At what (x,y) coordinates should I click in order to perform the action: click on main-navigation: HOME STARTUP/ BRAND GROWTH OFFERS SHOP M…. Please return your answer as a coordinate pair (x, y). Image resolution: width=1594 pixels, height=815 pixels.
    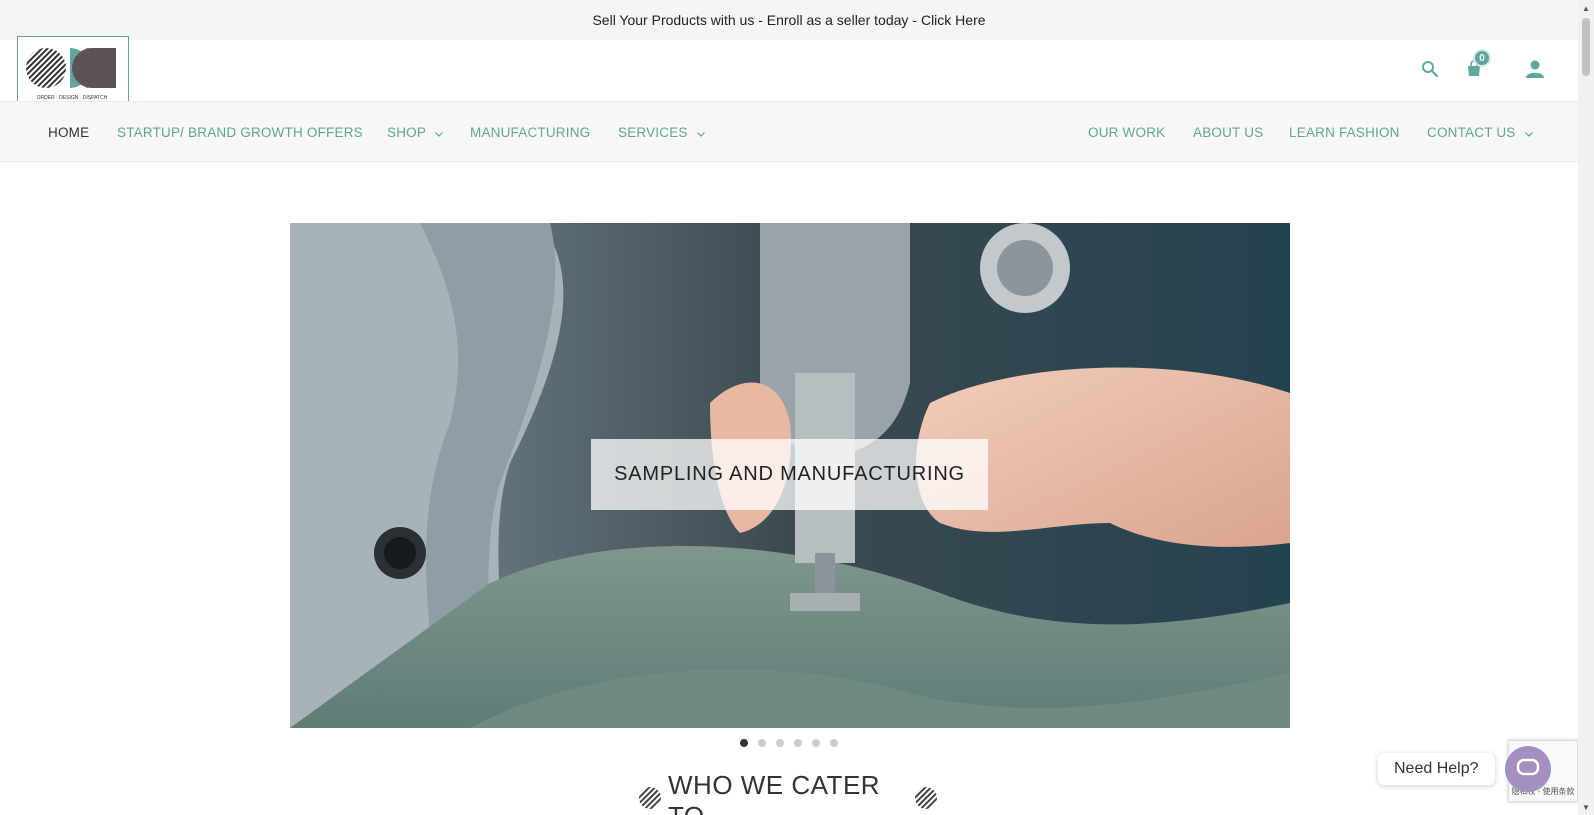
    Looking at the image, I should click on (789, 131).